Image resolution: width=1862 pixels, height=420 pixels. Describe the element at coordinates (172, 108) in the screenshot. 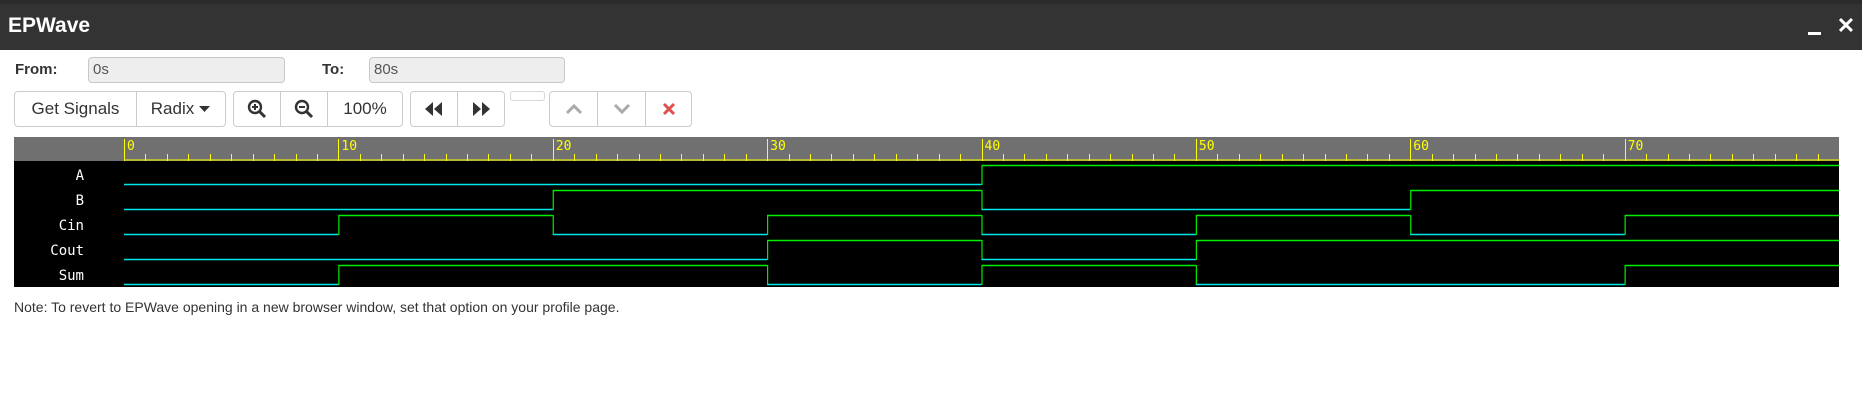

I see `radix-label: Radix` at that location.